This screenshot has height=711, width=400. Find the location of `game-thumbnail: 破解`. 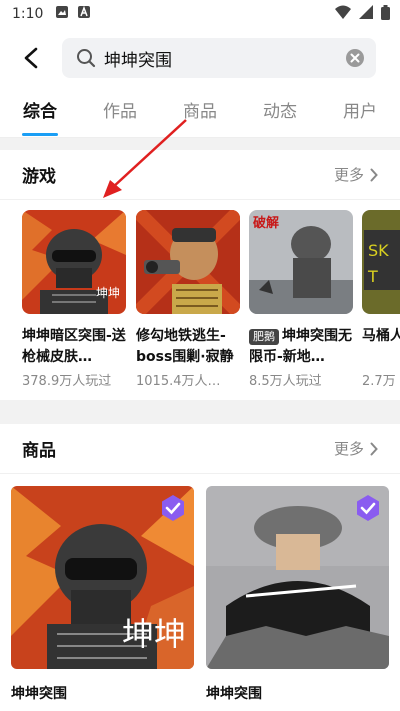

game-thumbnail: 破解 is located at coordinates (301, 262).